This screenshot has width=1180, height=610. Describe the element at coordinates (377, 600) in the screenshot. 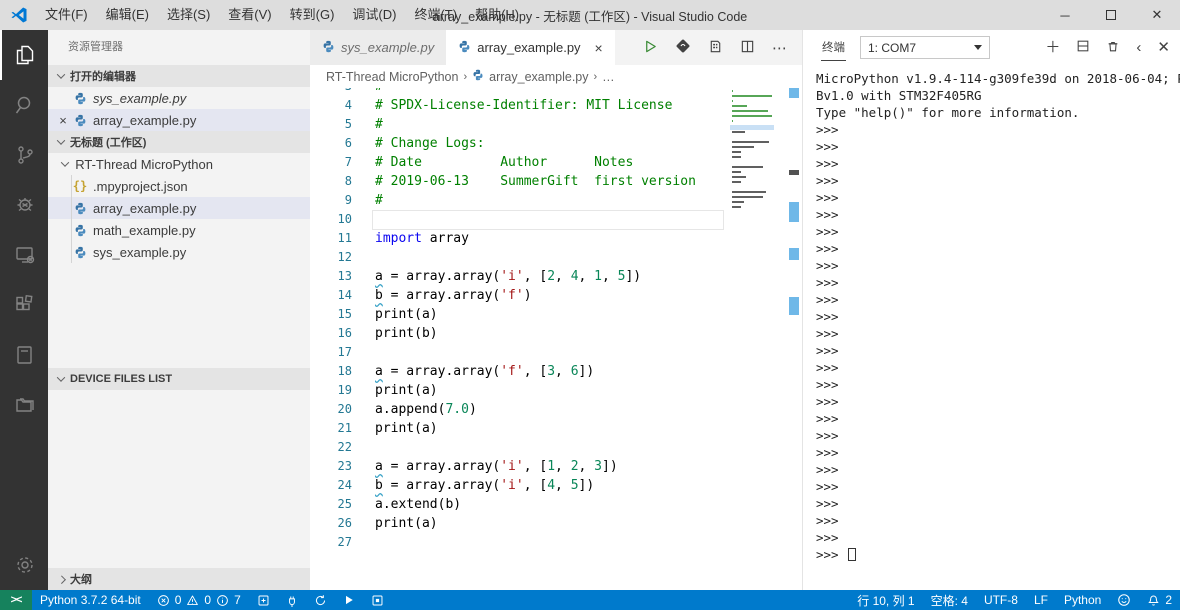

I see `stop-icon` at that location.